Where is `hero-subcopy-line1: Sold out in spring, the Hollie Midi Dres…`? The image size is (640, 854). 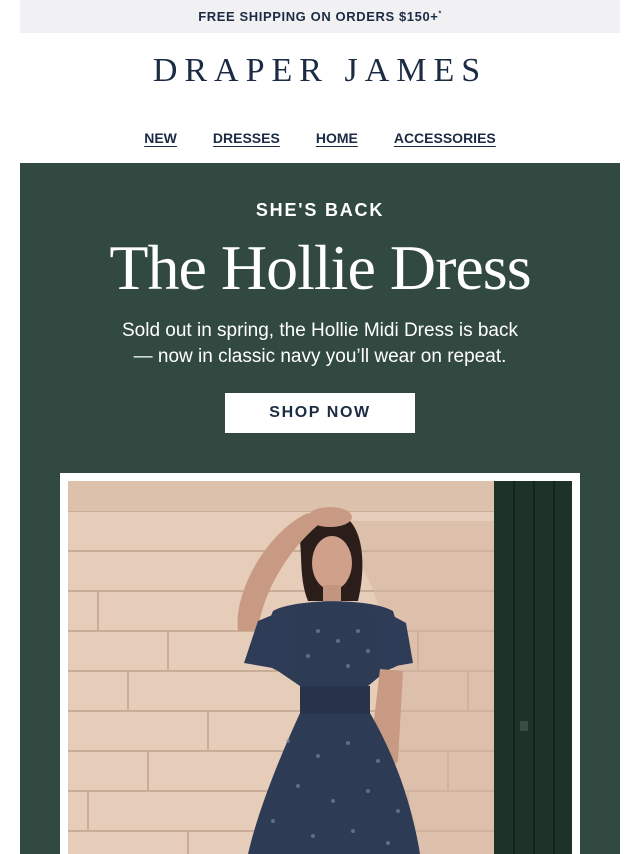 hero-subcopy-line1: Sold out in spring, the Hollie Midi Dres… is located at coordinates (319, 330).